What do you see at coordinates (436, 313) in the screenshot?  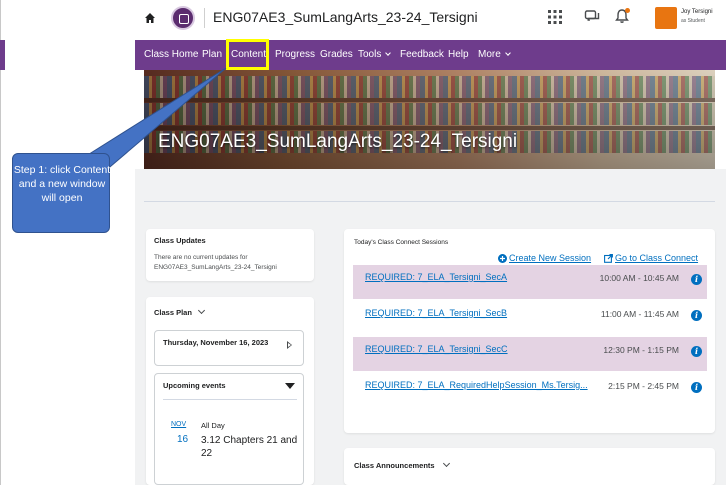 I see `session-link: REQUIRED: 7_ELA_Tersigni_SecB` at bounding box center [436, 313].